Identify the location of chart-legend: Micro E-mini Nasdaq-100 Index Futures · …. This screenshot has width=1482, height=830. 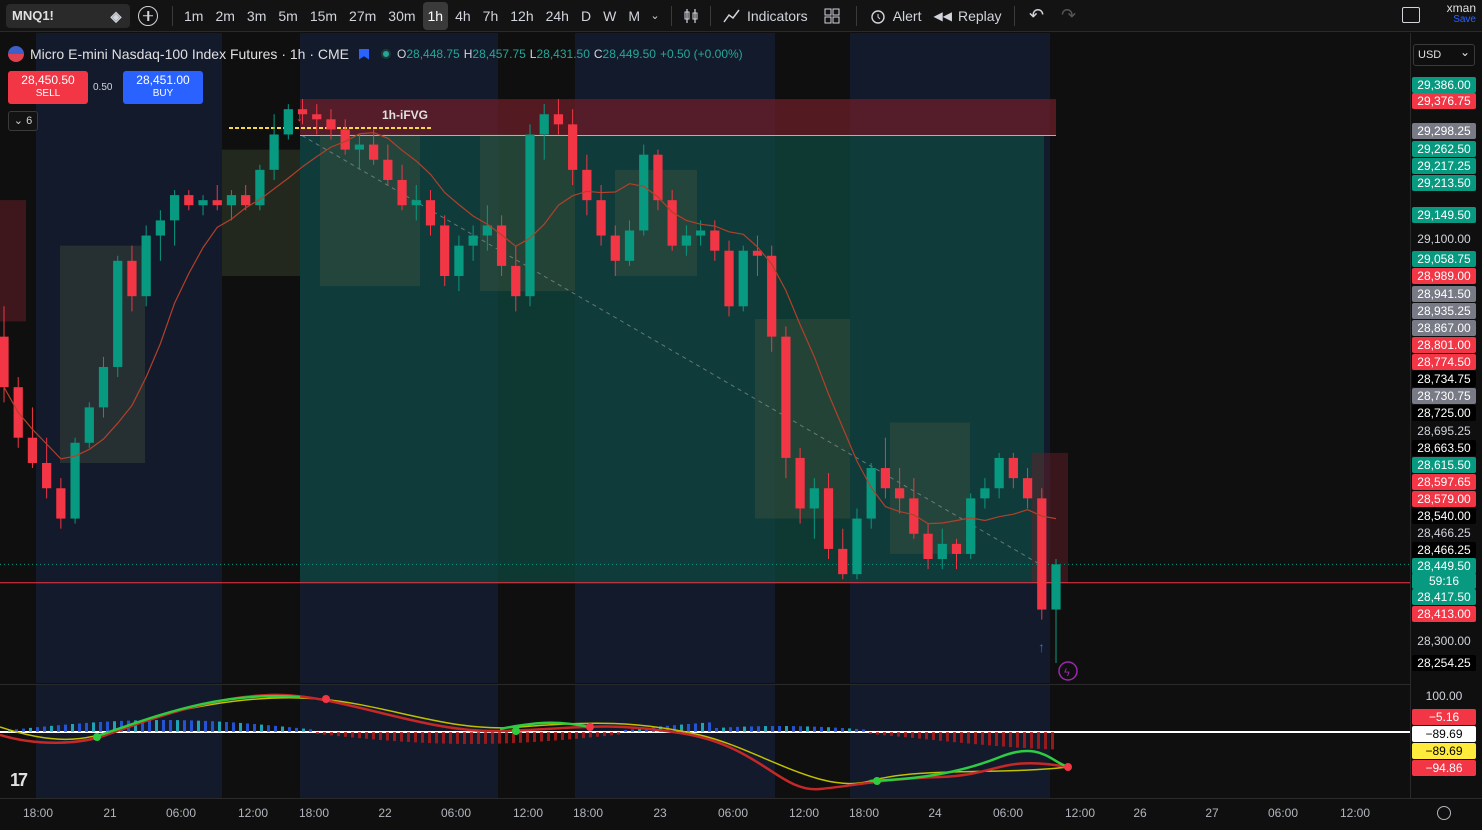
(375, 54).